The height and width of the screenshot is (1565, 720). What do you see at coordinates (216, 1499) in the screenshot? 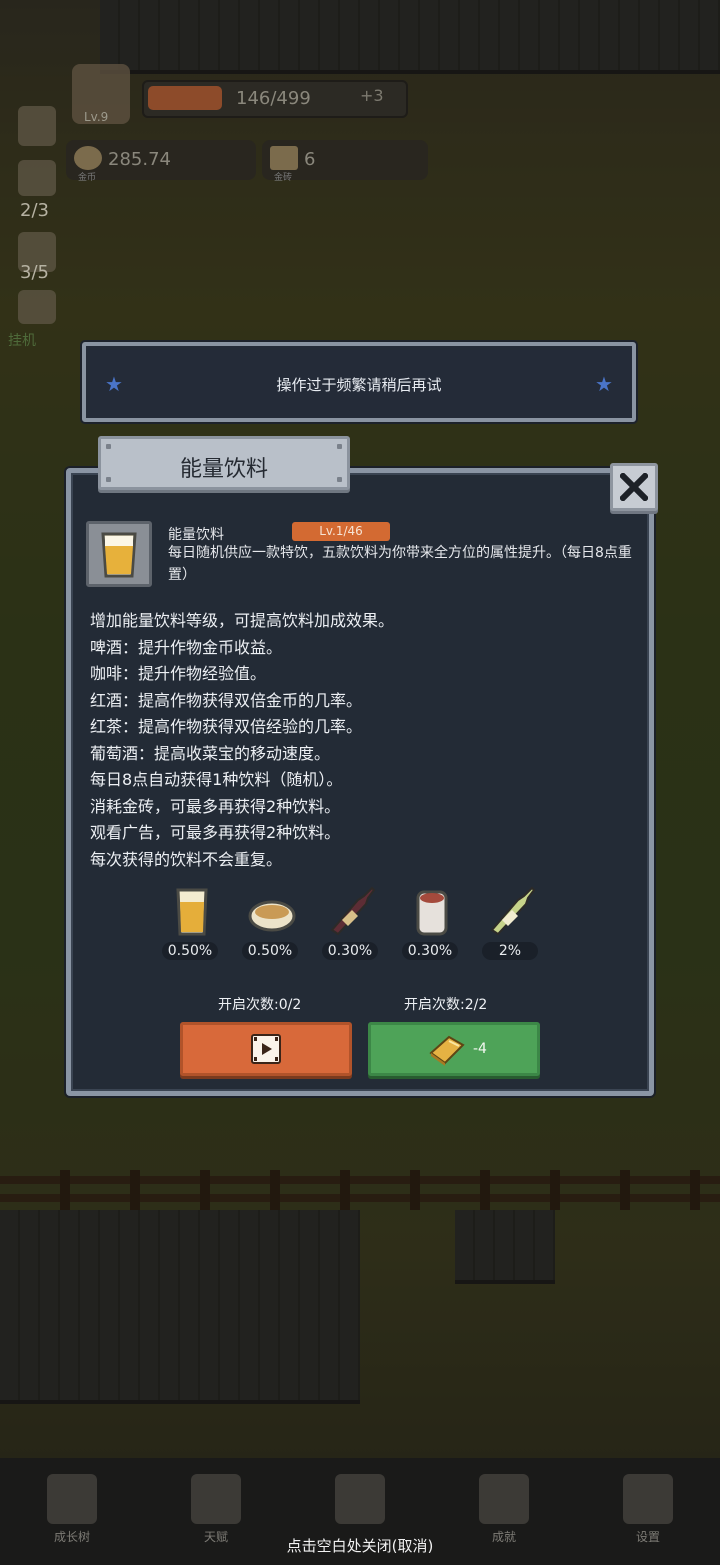
I see `scroll-icon` at bounding box center [216, 1499].